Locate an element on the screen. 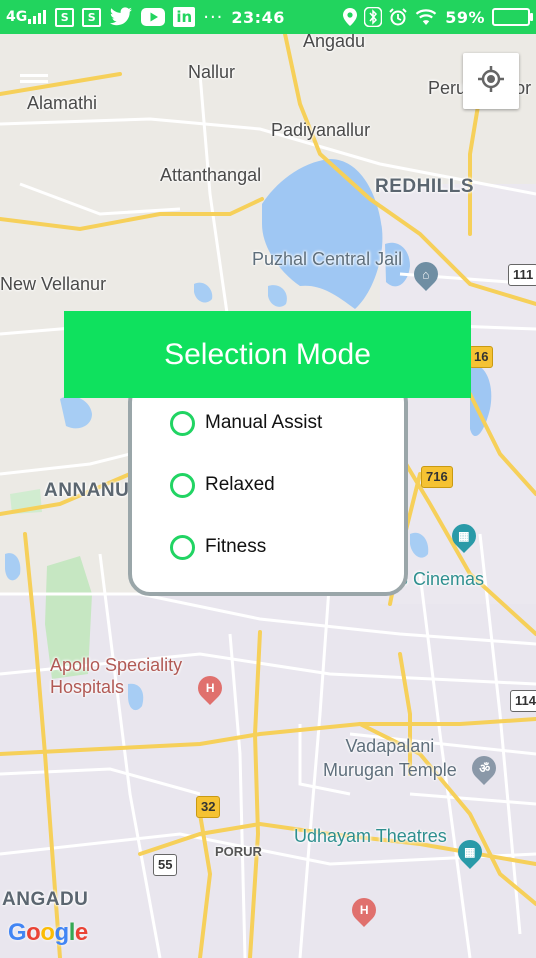 This screenshot has width=536, height=958. linkedin-icon: in is located at coordinates (184, 17).